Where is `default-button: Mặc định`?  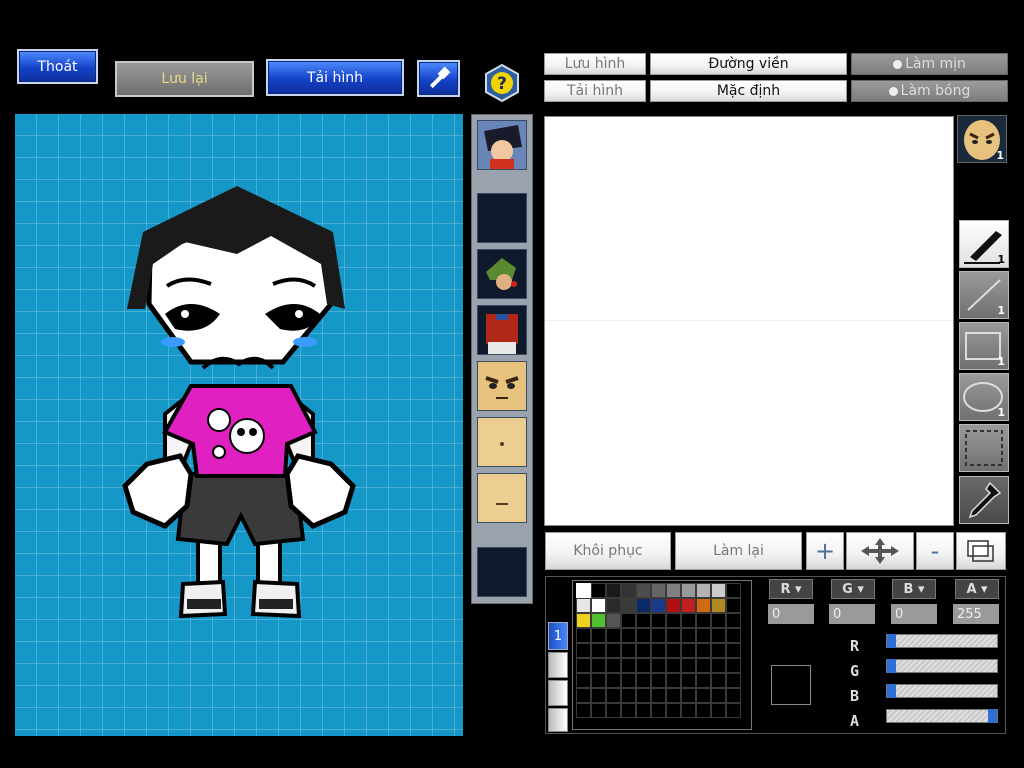
default-button: Mặc định is located at coordinates (748, 91).